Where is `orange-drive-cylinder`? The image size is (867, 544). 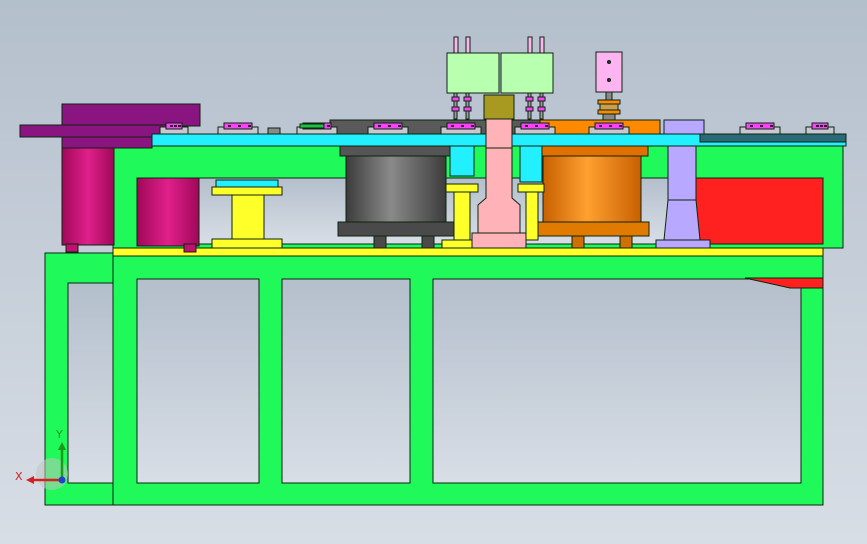 orange-drive-cylinder is located at coordinates (592, 197).